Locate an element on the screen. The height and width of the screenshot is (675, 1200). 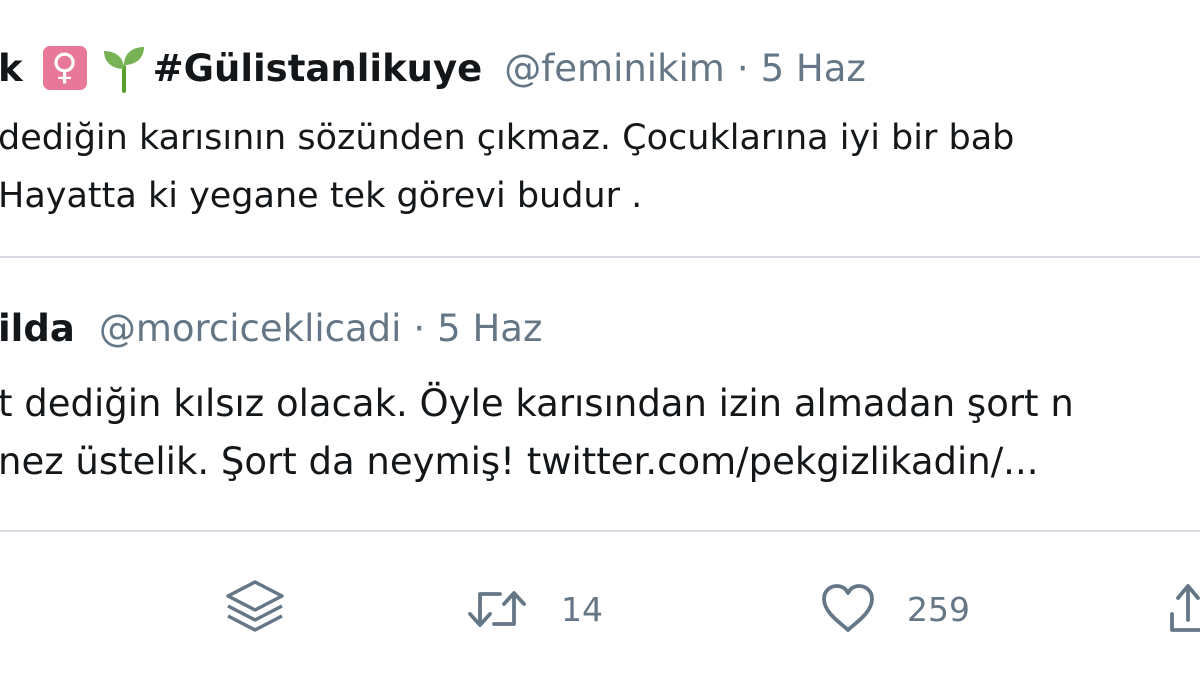
author-hashtag-name: #Gülistanlikuye is located at coordinates (318, 68).